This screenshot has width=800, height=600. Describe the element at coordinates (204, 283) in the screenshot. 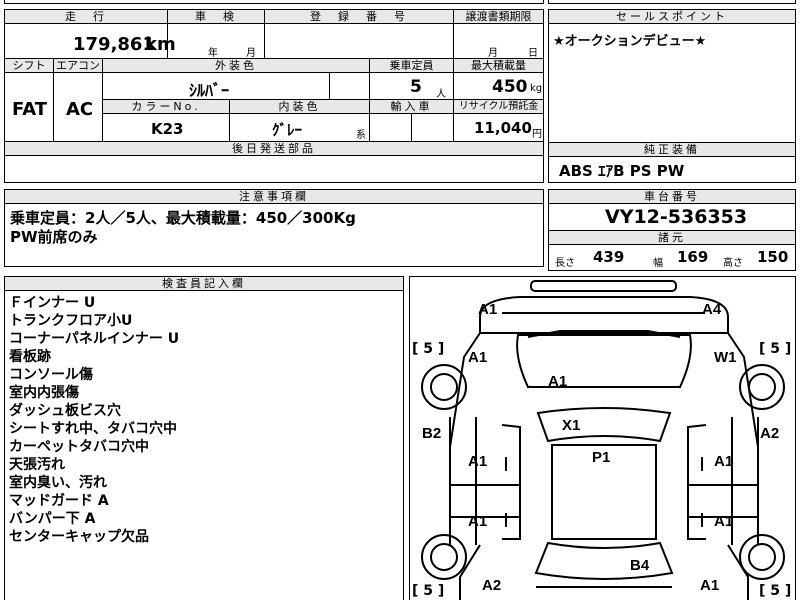

I see `inspector-label: 検査員記入欄` at that location.